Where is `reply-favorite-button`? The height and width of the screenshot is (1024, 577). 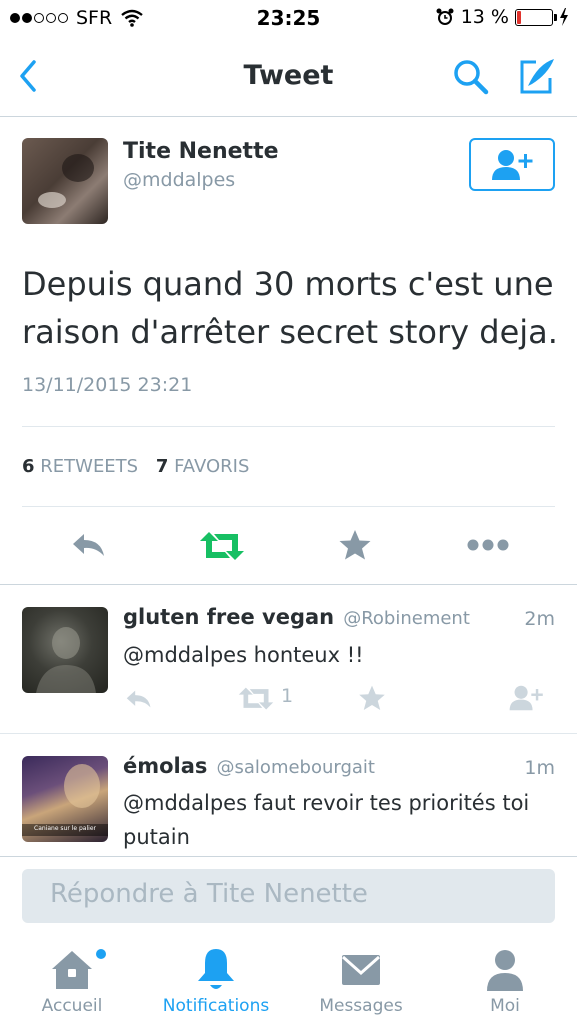
reply-favorite-button is located at coordinates (372, 698).